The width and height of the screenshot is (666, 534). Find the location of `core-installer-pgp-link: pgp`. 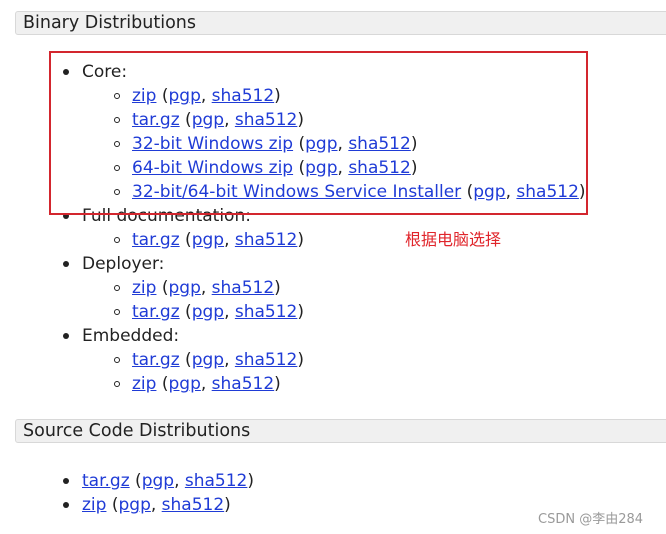

core-installer-pgp-link: pgp is located at coordinates (489, 192).